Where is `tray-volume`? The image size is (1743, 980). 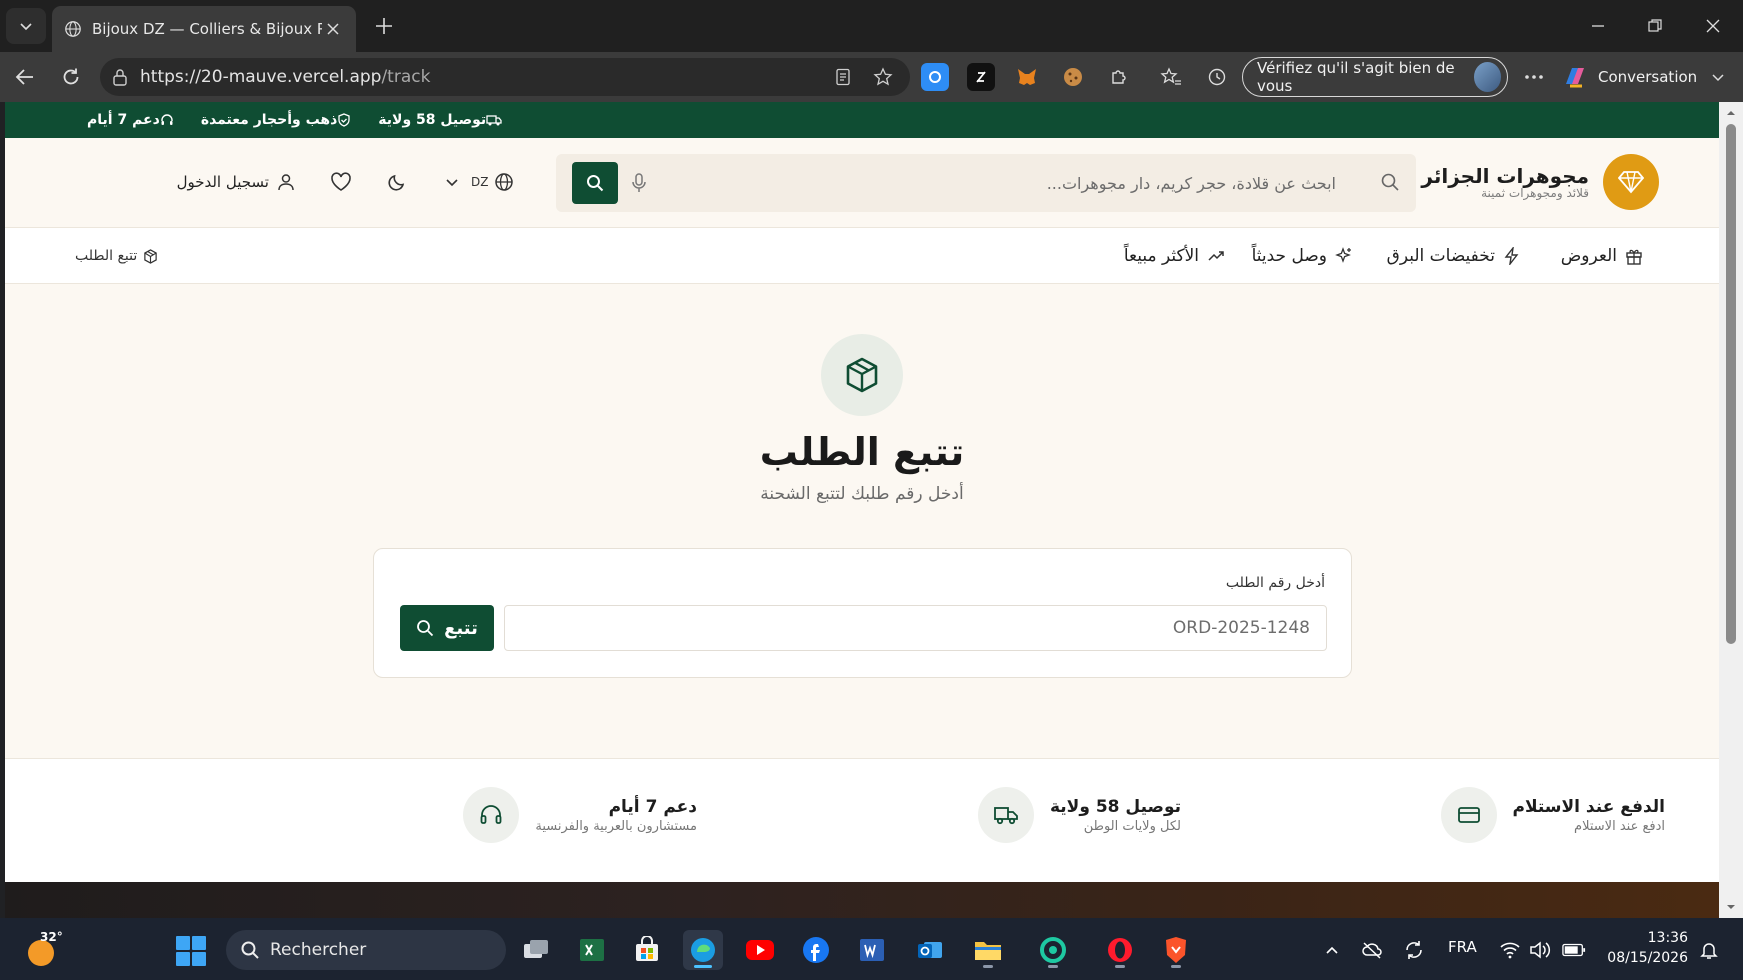 tray-volume is located at coordinates (1540, 950).